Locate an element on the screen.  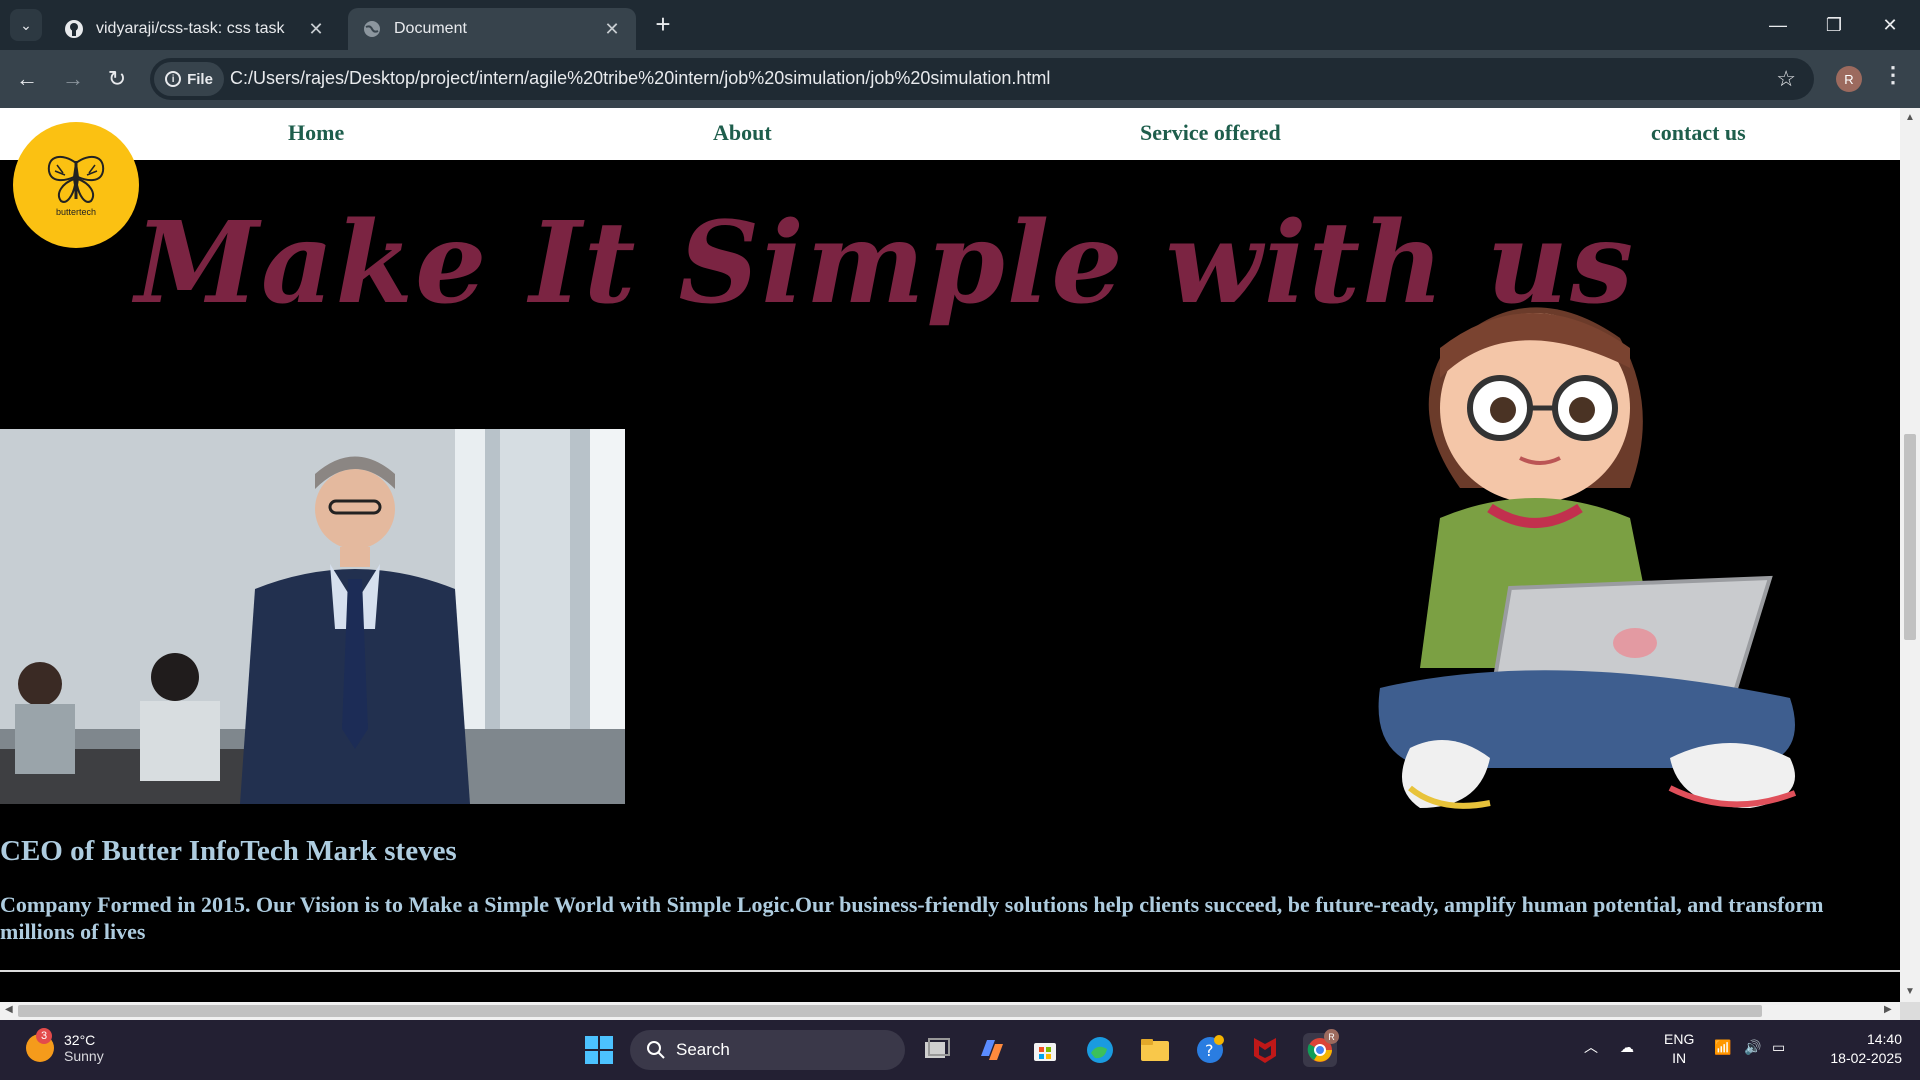
onedrive-cloud-icon: ☁ is located at coordinates (1627, 1047).